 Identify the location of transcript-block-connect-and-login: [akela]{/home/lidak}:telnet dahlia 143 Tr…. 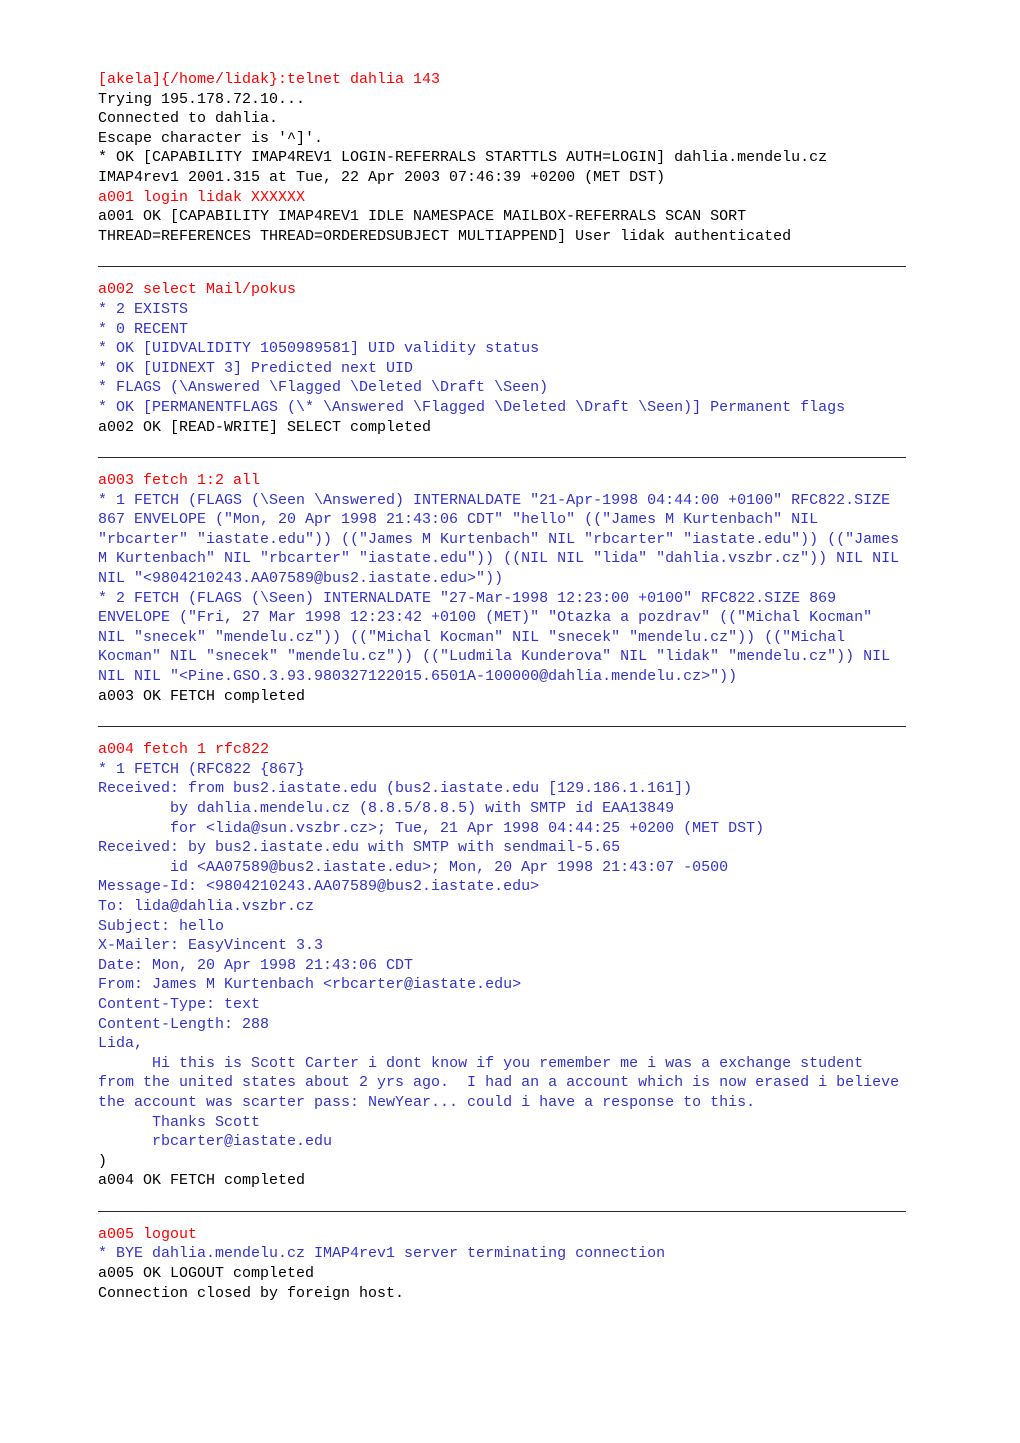
(502, 158).